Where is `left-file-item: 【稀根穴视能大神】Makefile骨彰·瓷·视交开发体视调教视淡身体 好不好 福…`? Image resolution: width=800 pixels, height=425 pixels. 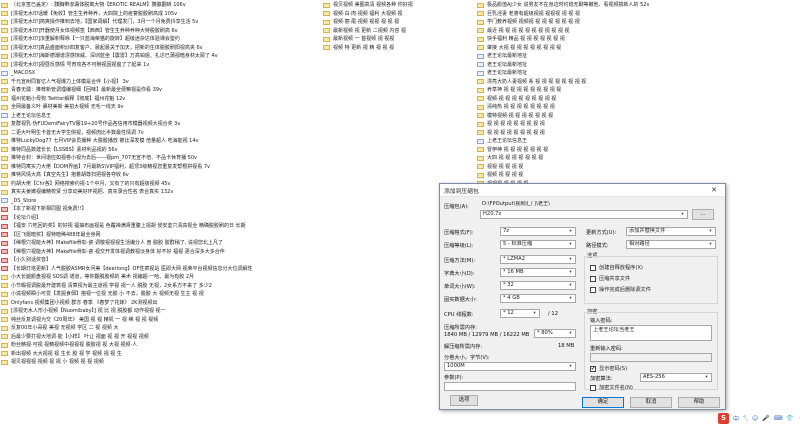 left-file-item: 【稀根穴视能大神】Makefile骨彰·瓷·视交开发体视调教视淡身体 好不好 福… is located at coordinates (158, 252).